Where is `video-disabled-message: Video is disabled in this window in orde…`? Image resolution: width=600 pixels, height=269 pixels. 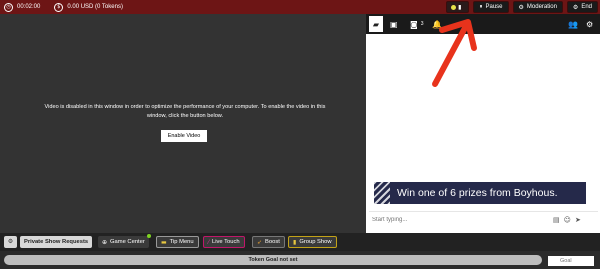
video-disabled-message: Video is disabled in this window in orde… is located at coordinates (185, 111).